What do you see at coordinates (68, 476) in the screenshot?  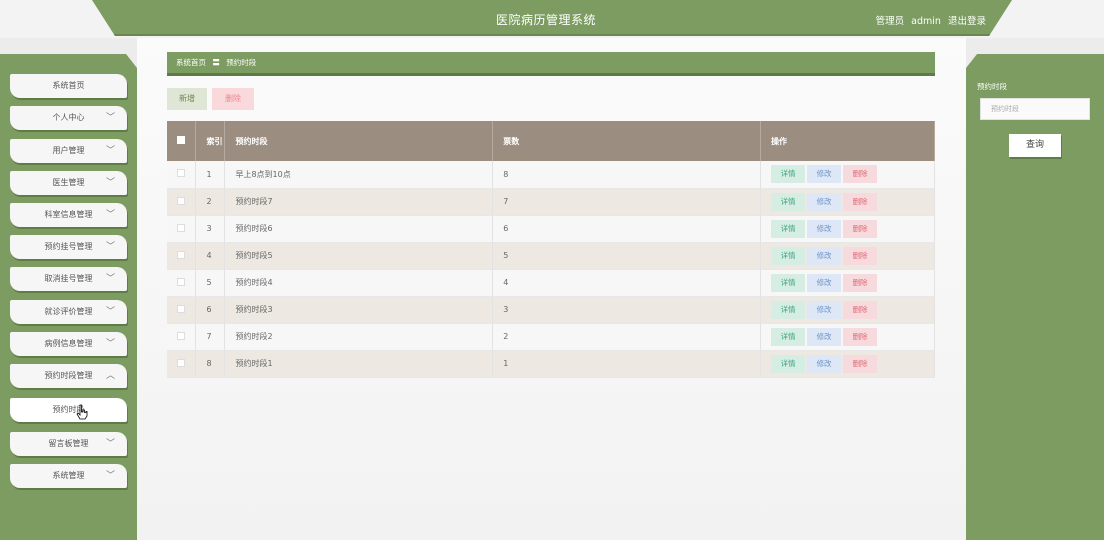 I see `sidebar-item: 系统管理 ﹀` at bounding box center [68, 476].